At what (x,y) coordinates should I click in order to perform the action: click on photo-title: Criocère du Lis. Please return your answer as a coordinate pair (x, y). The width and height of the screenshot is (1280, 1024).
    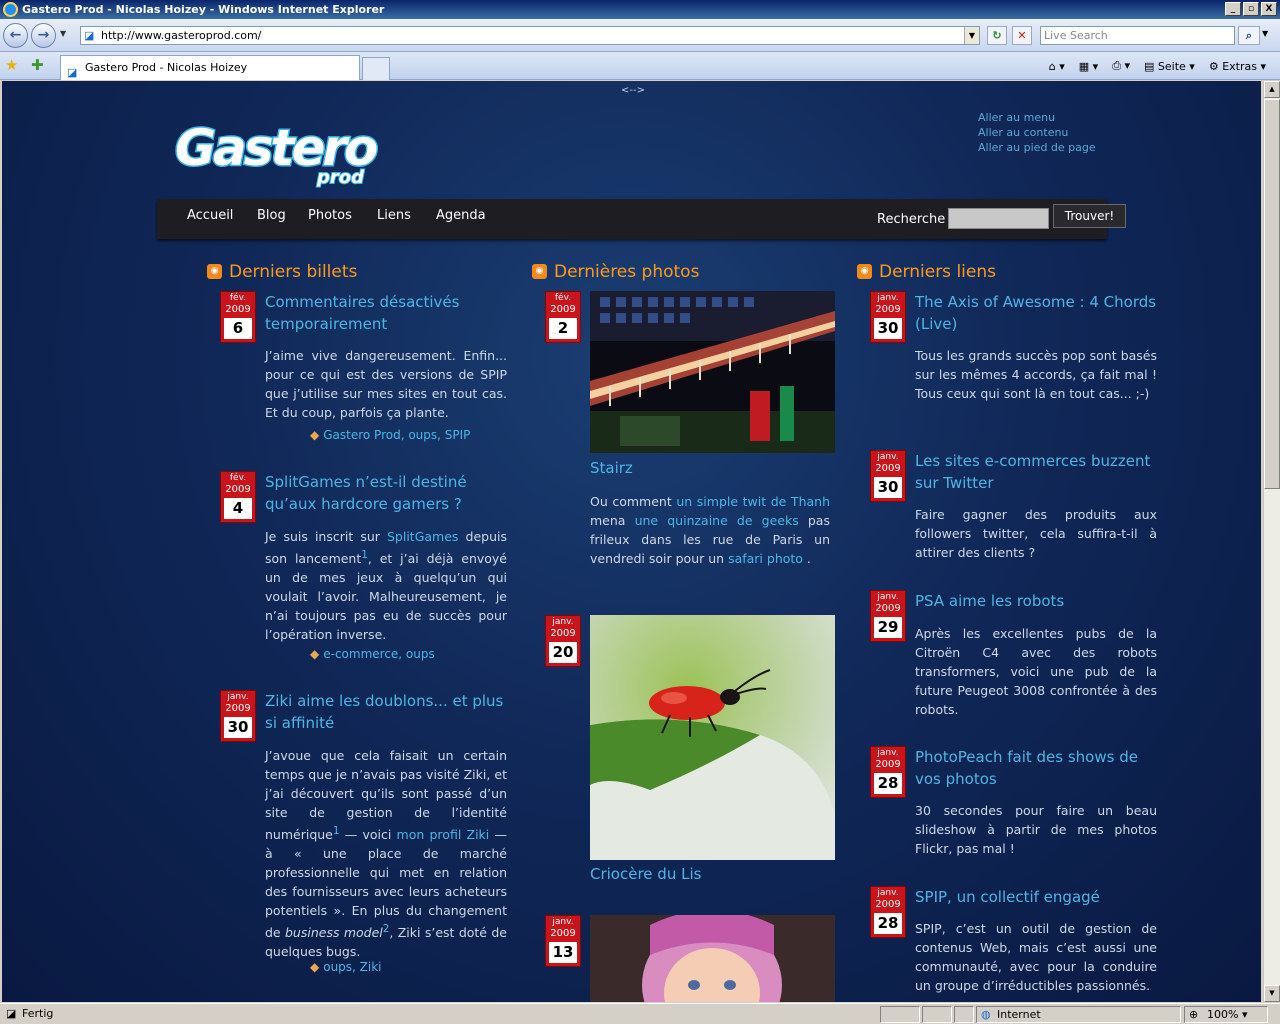
    Looking at the image, I should click on (645, 874).